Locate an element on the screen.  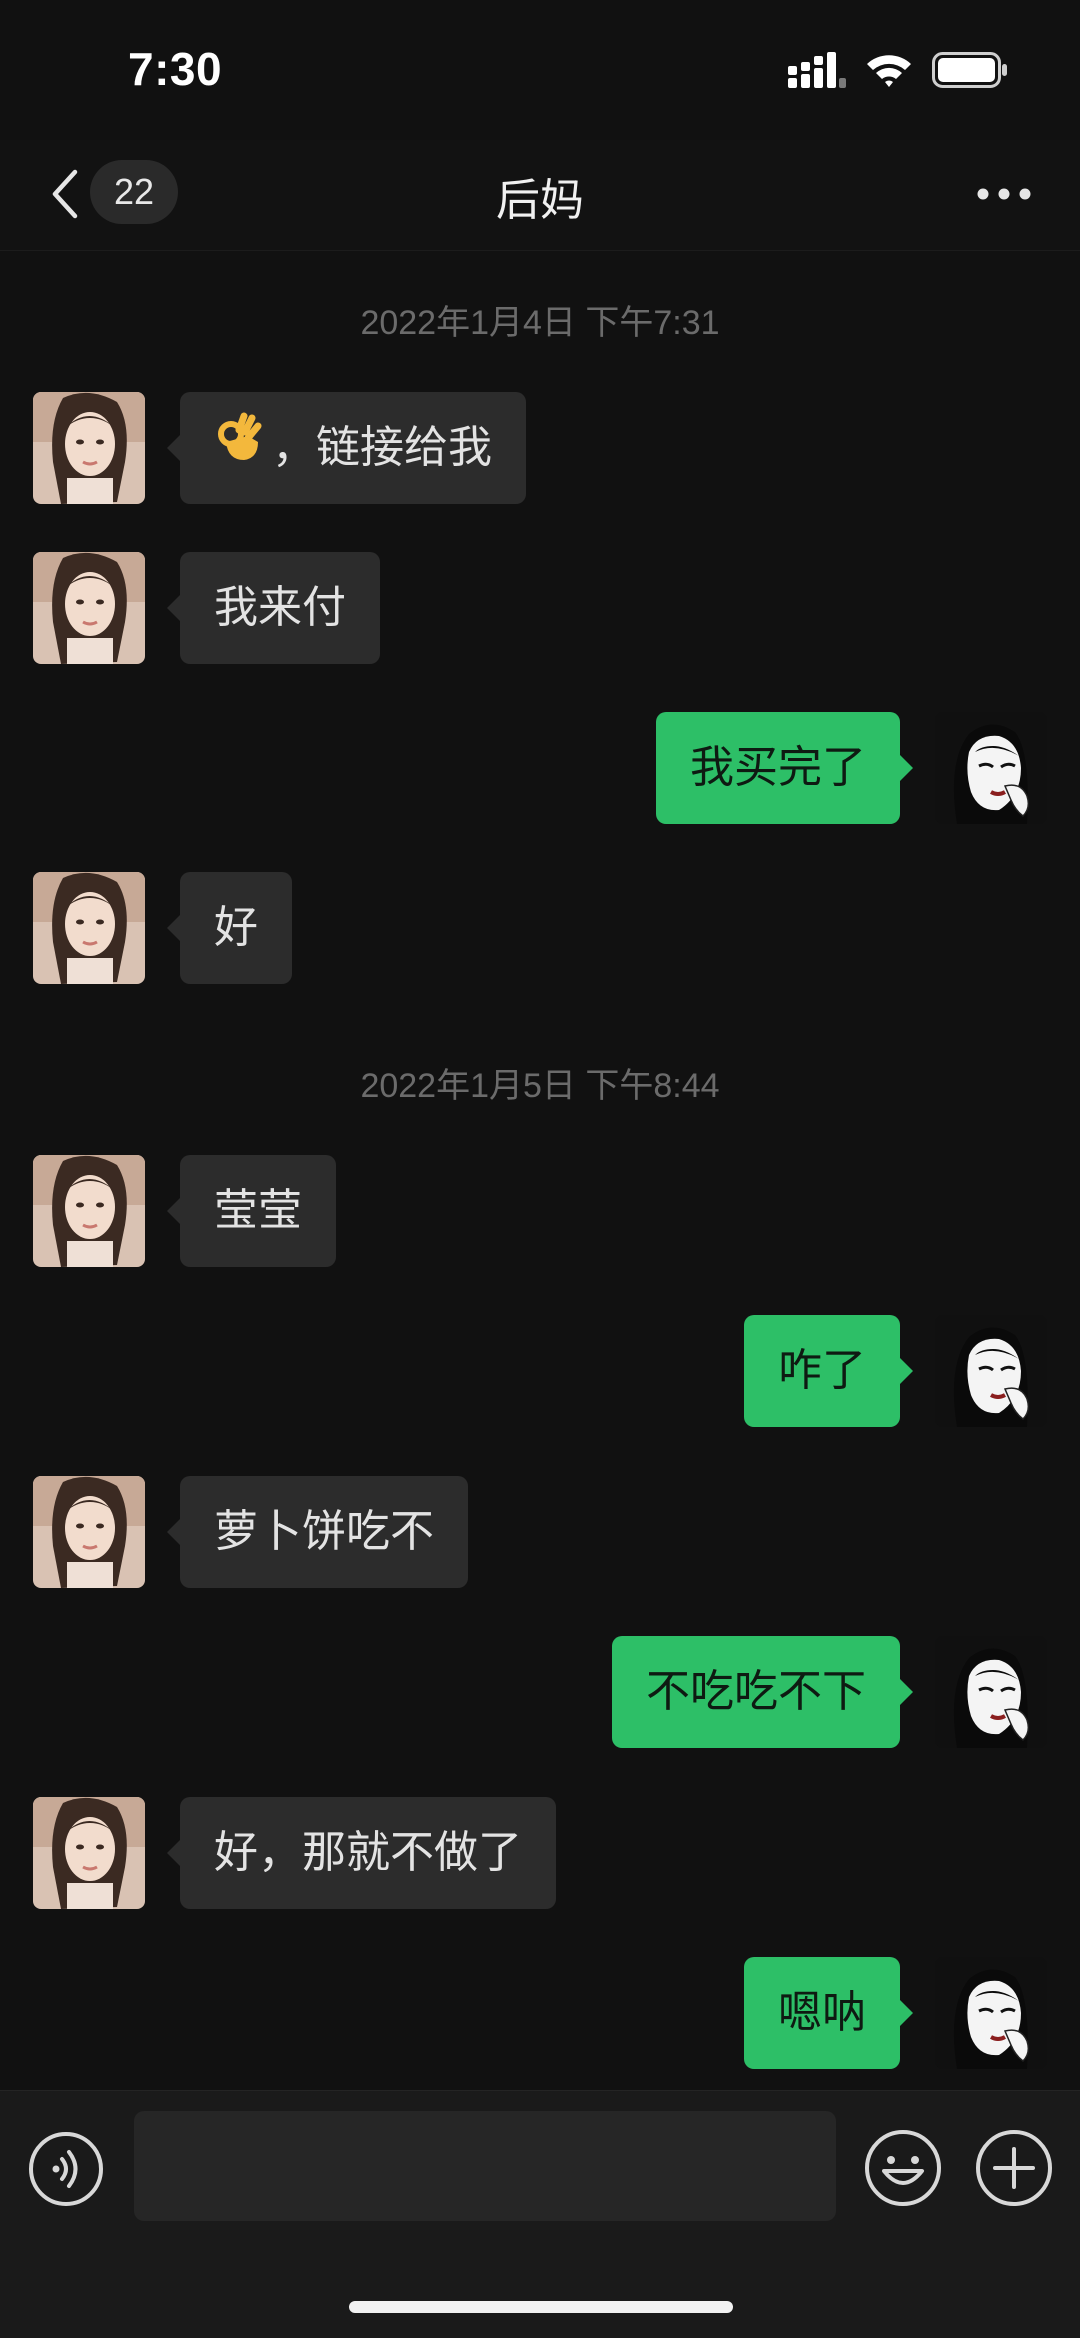
nav-bar: 22 后妈 is located at coordinates (540, 195).